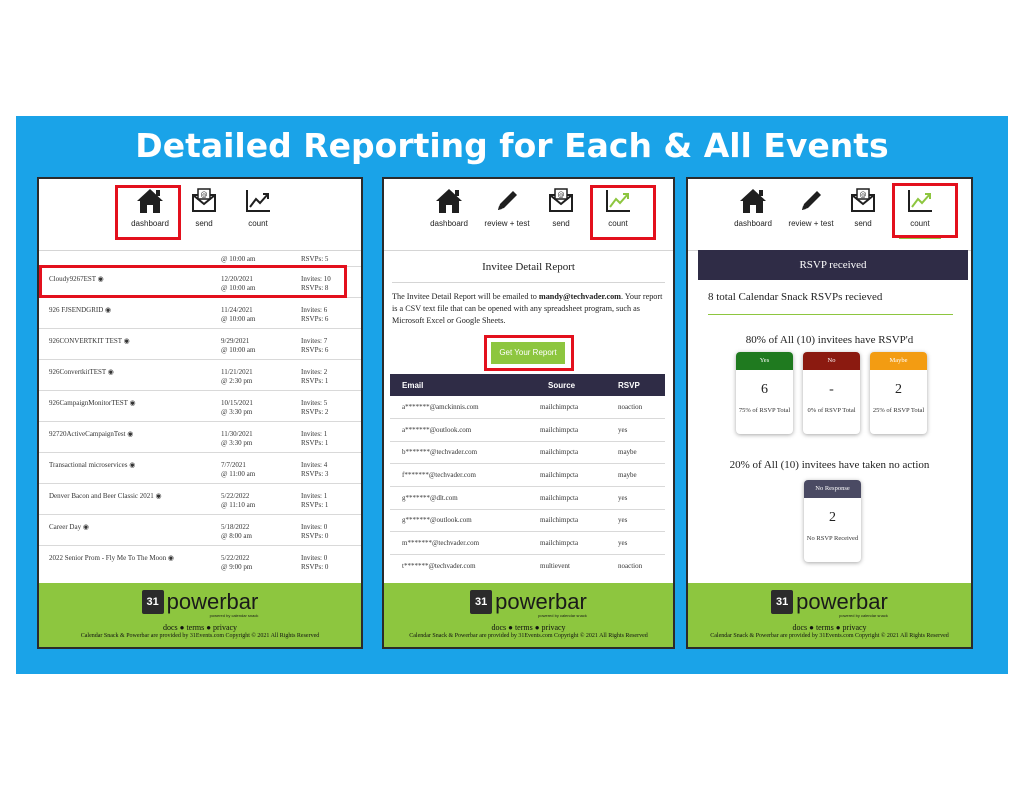  I want to click on report-email: mandy@techvader.com, so click(580, 296).